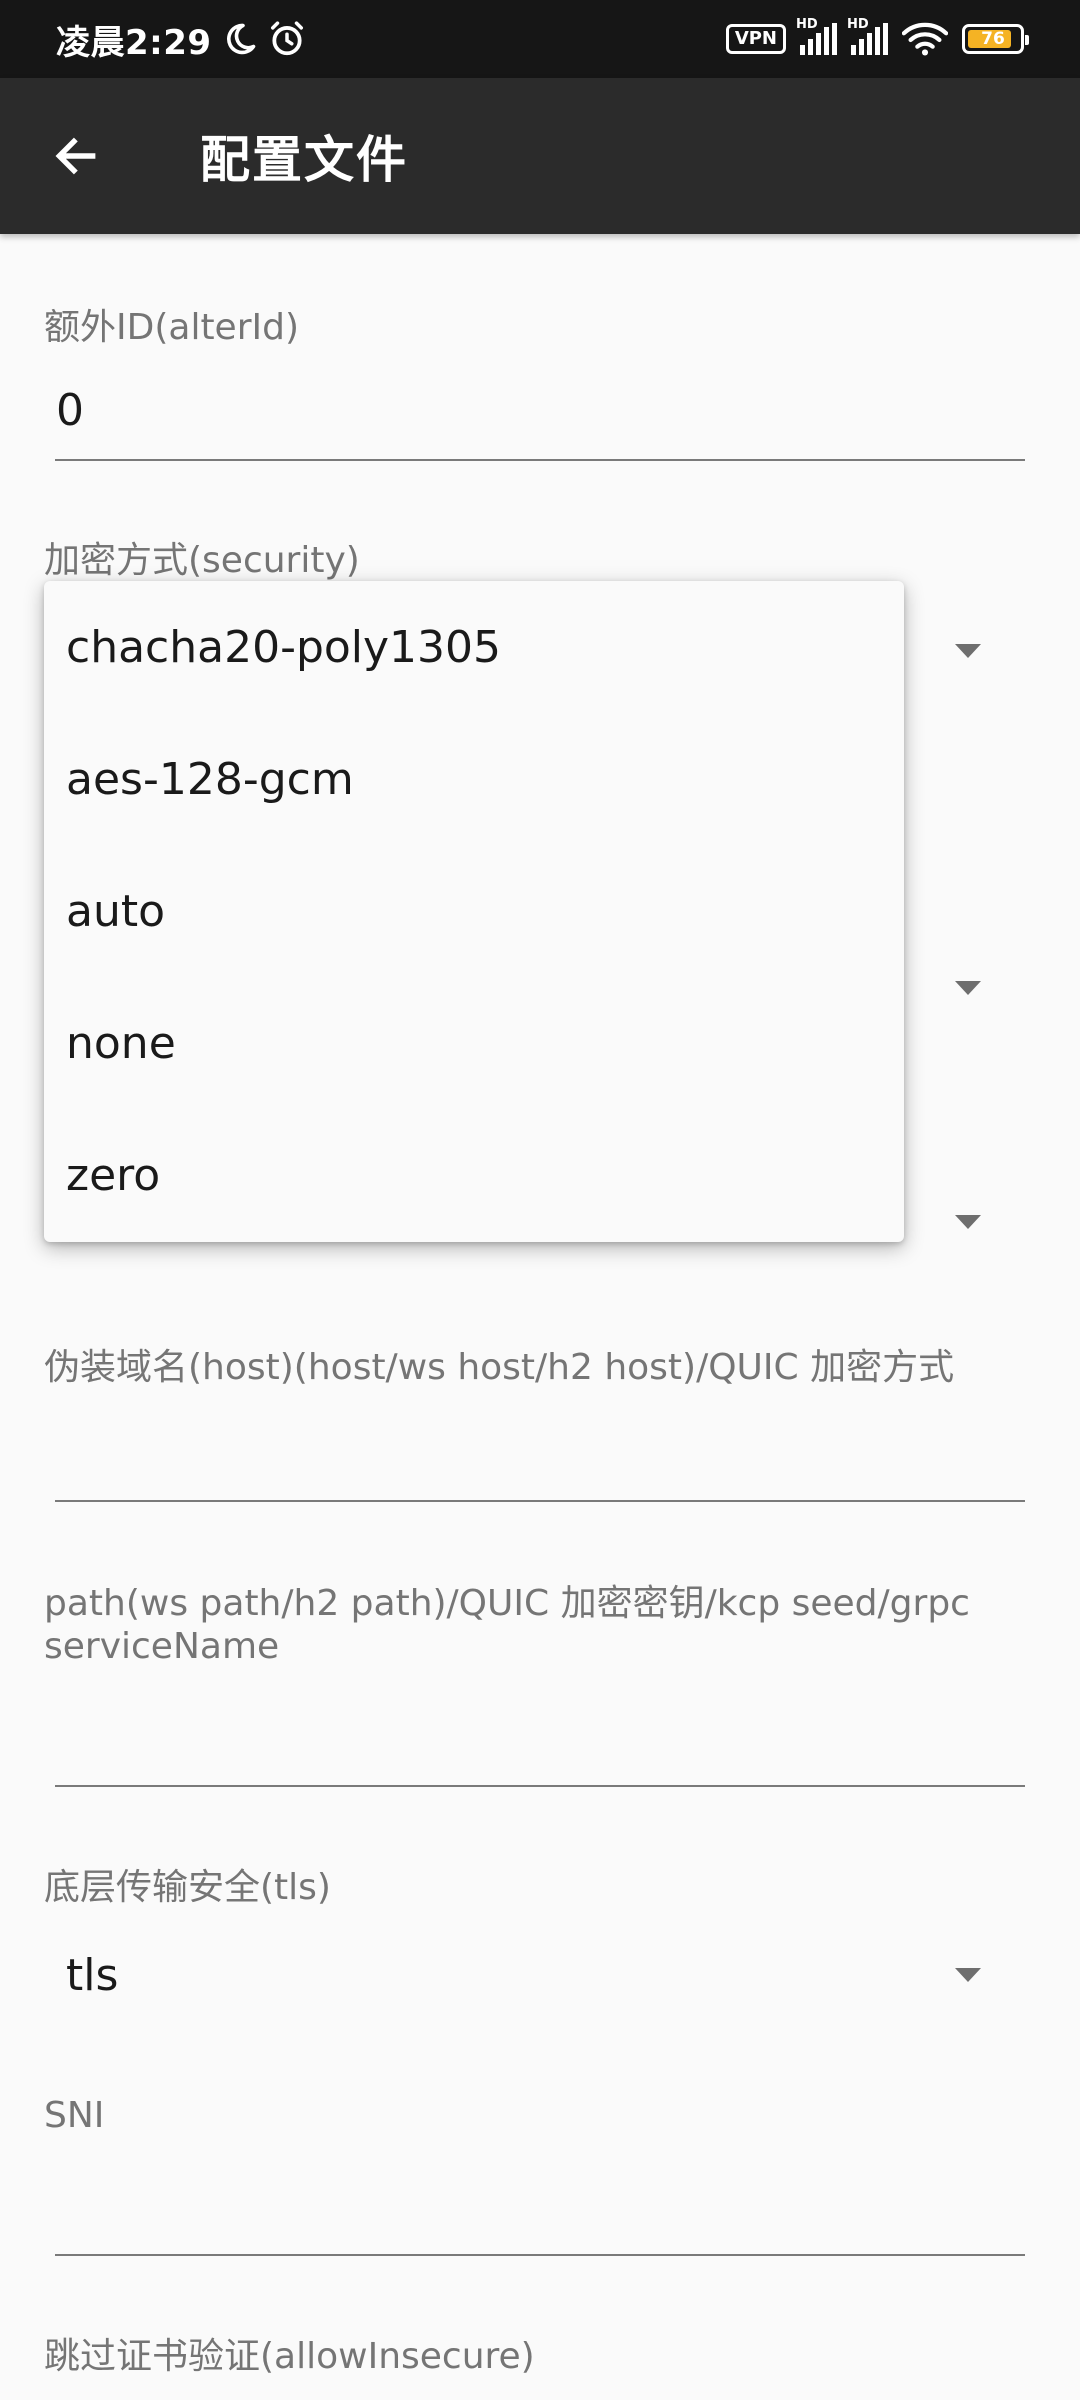  What do you see at coordinates (925, 39) in the screenshot?
I see `wifi-icon` at bounding box center [925, 39].